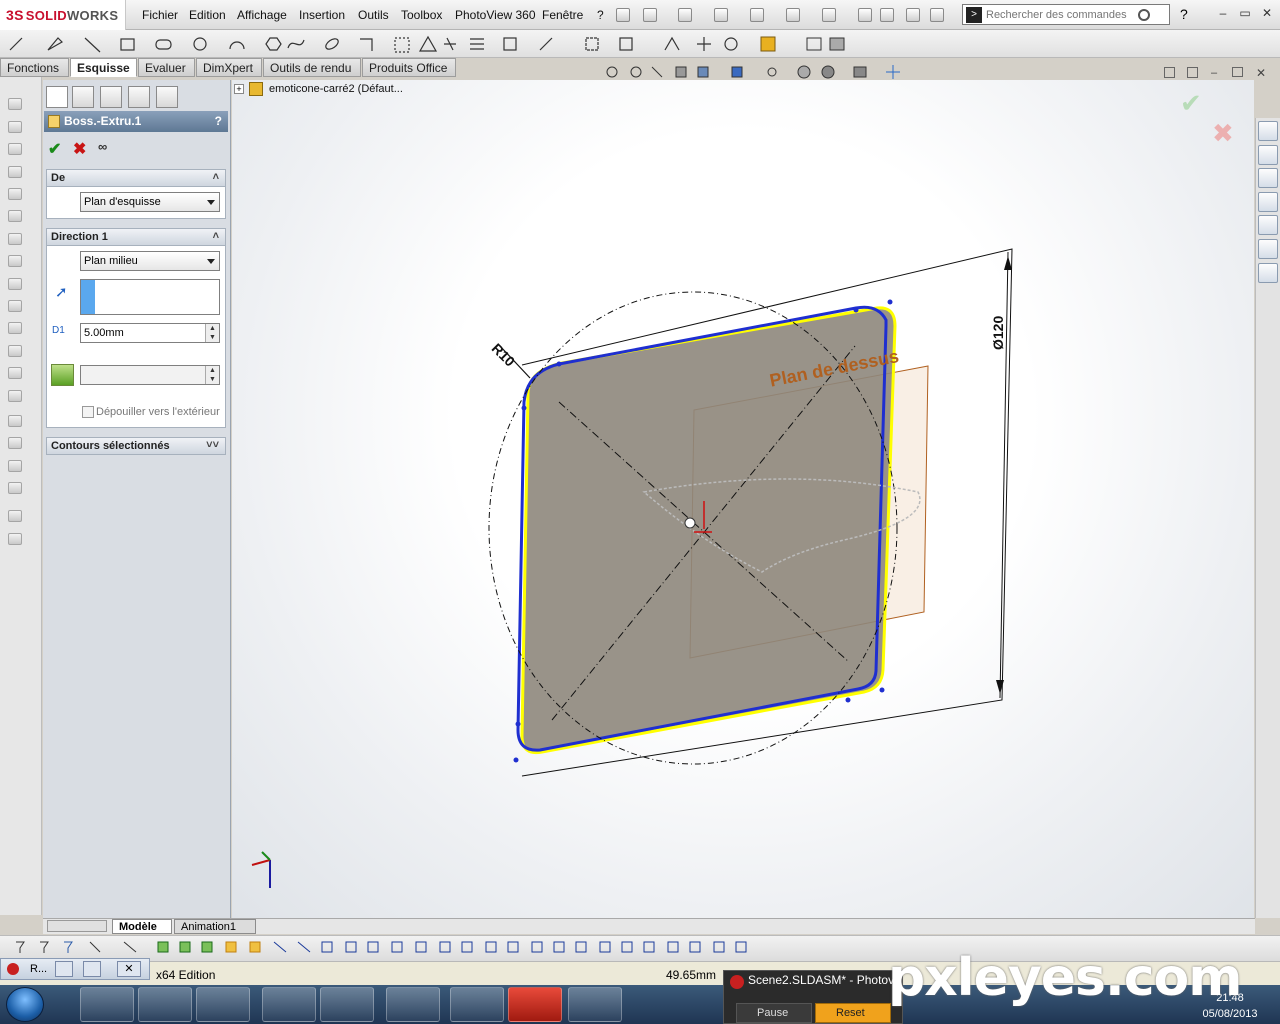 Image resolution: width=1280 pixels, height=1024 pixels. I want to click on close-button: ✕, so click(1267, 13).